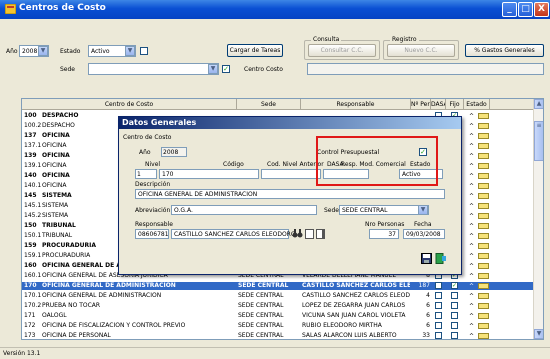  What do you see at coordinates (538, 334) in the screenshot?
I see `scroll-down-icon: ▼` at bounding box center [538, 334].